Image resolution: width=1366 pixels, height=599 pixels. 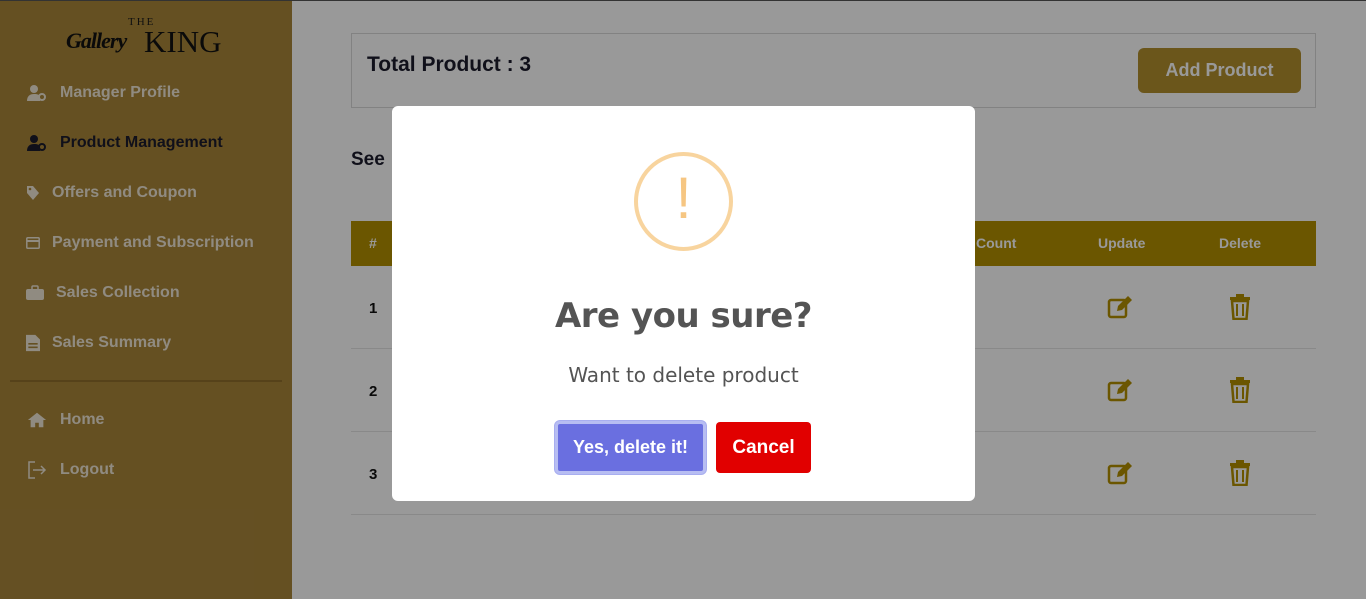 I want to click on warning-mark: !, so click(x=683, y=198).